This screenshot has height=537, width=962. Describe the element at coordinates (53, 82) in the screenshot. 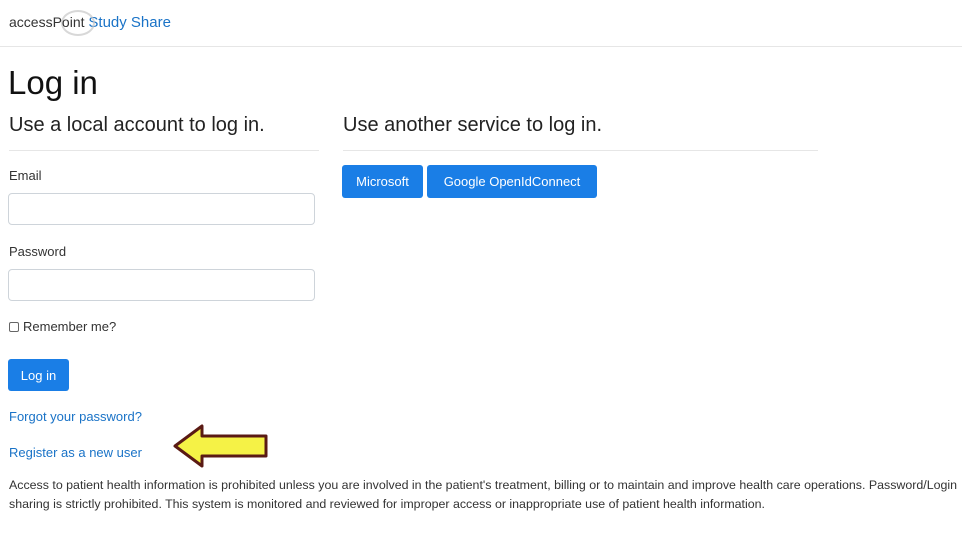

I see `page-title: Log in` at that location.